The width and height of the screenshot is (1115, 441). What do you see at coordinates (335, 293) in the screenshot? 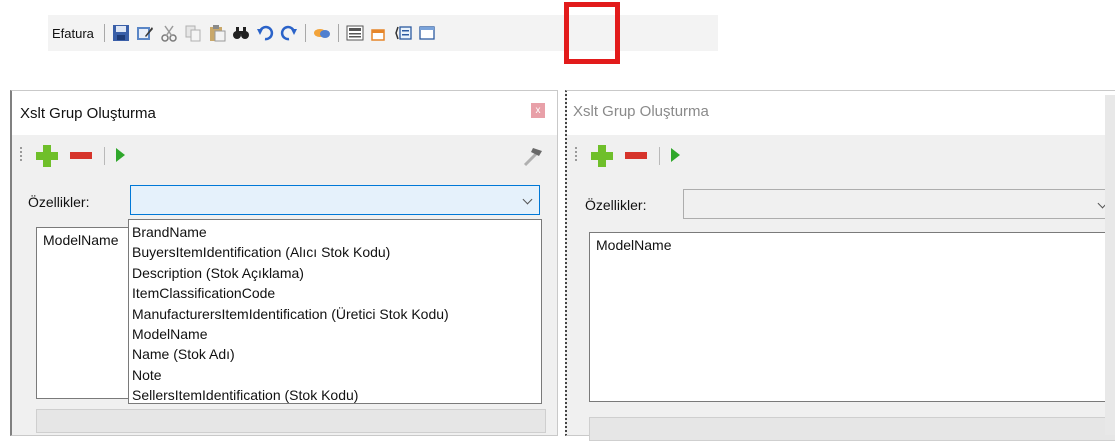
I see `dropdown-option: ItemClassificationCode` at bounding box center [335, 293].